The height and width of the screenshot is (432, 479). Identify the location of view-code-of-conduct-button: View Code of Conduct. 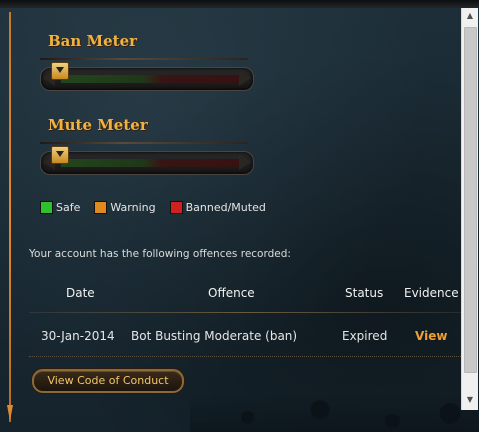
(108, 381).